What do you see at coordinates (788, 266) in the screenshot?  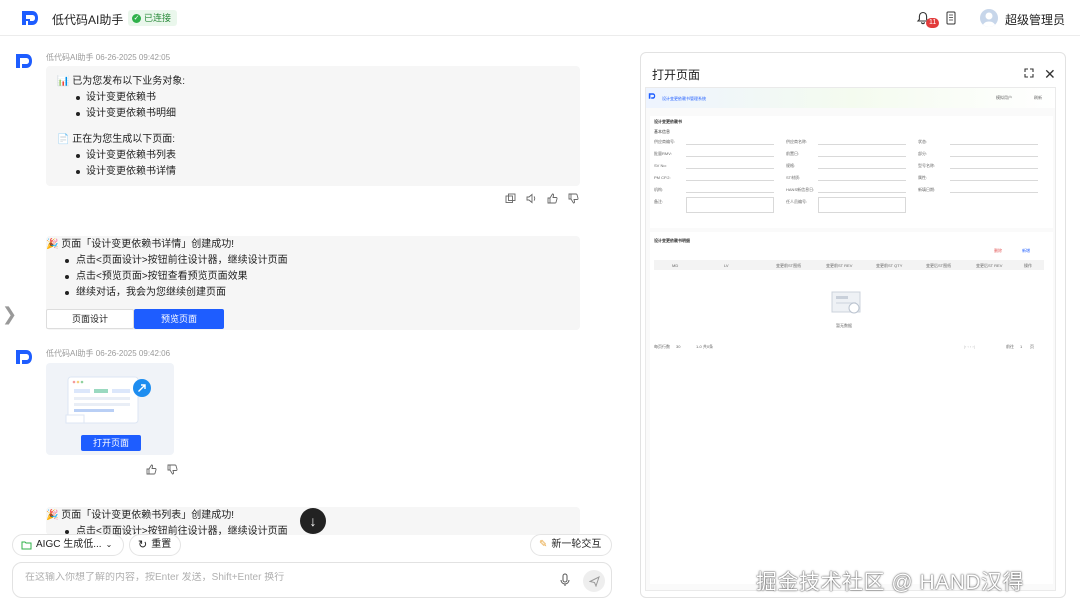 I see `column-header: 变更前ST图纸` at bounding box center [788, 266].